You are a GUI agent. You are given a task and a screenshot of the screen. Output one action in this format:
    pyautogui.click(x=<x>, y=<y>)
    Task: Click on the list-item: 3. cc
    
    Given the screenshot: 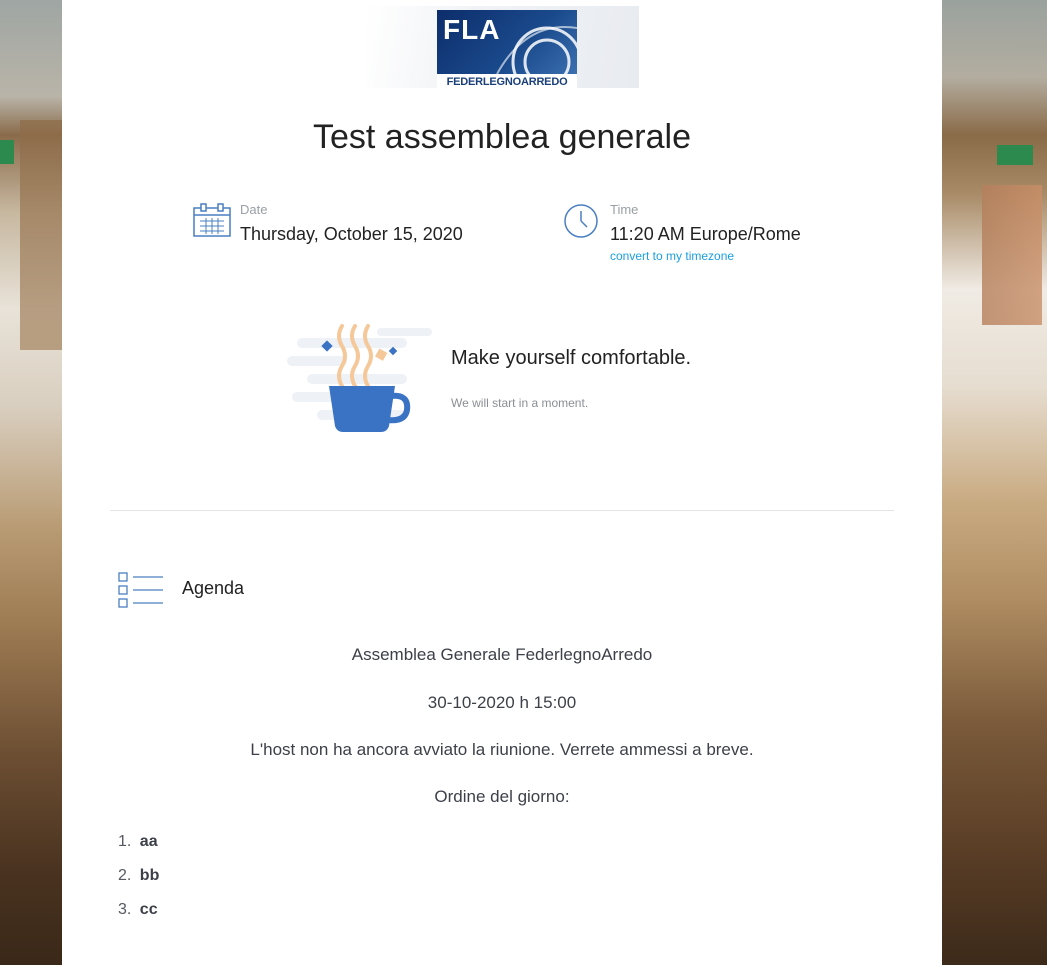 What is the action you would take?
    pyautogui.click(x=138, y=917)
    